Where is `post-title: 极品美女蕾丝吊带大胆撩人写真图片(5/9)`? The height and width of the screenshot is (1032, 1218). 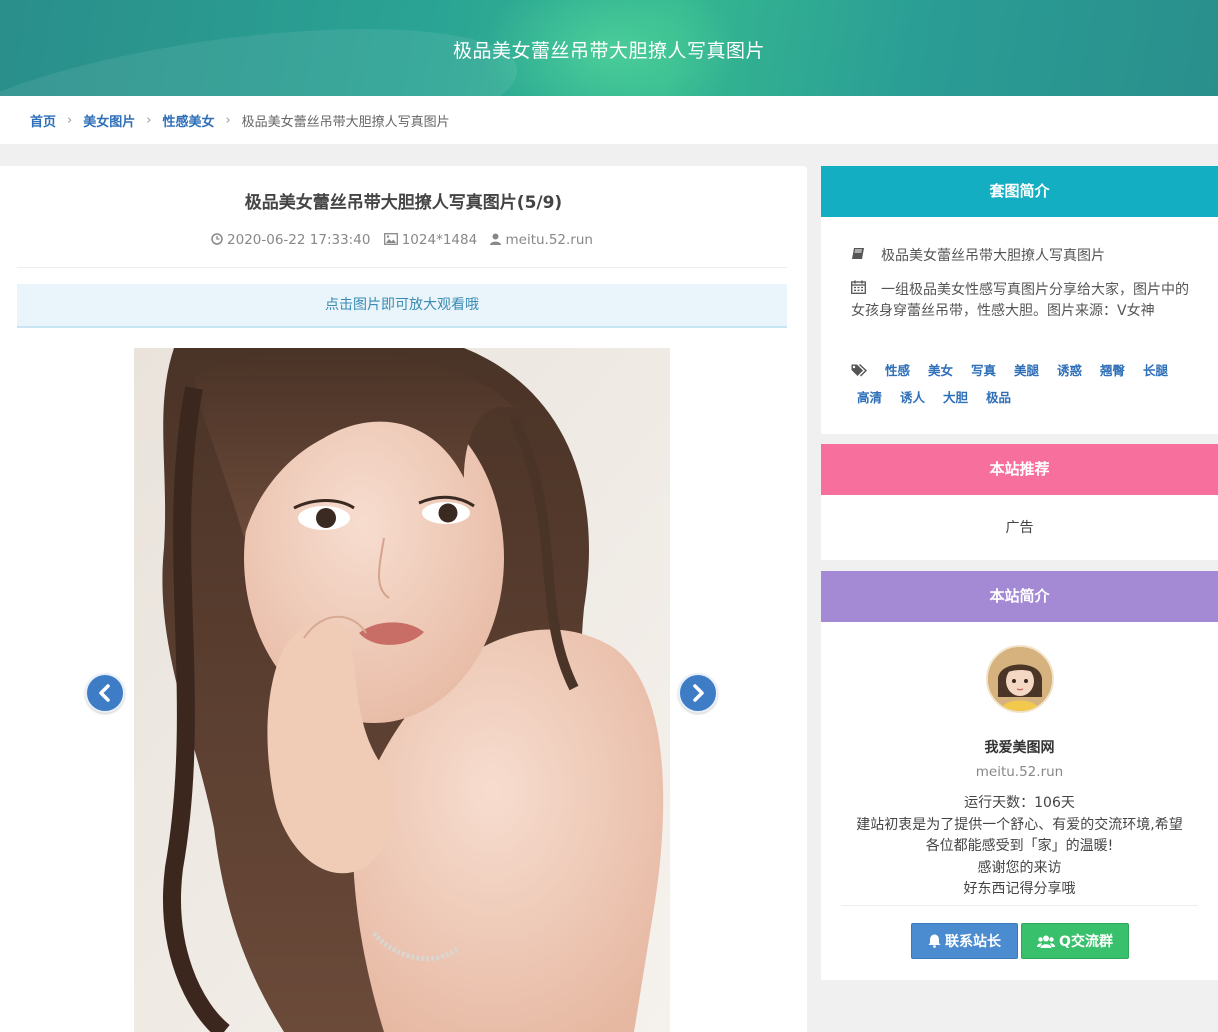
post-title: 极品美女蕾丝吊带大胆撩人写真图片(5/9) is located at coordinates (403, 203).